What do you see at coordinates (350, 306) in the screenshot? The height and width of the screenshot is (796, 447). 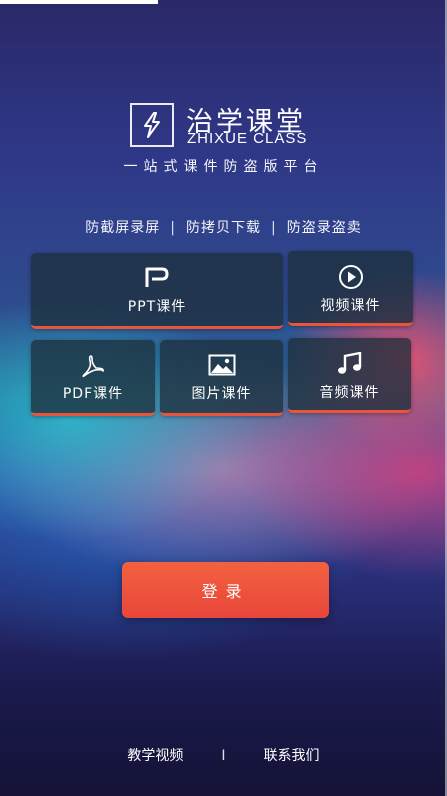 I see `tile-label: 视频课件` at bounding box center [350, 306].